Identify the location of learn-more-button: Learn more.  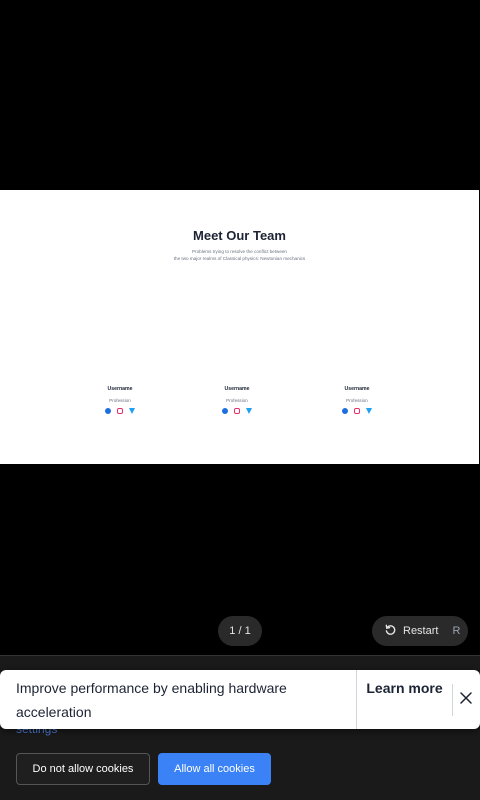
(404, 688).